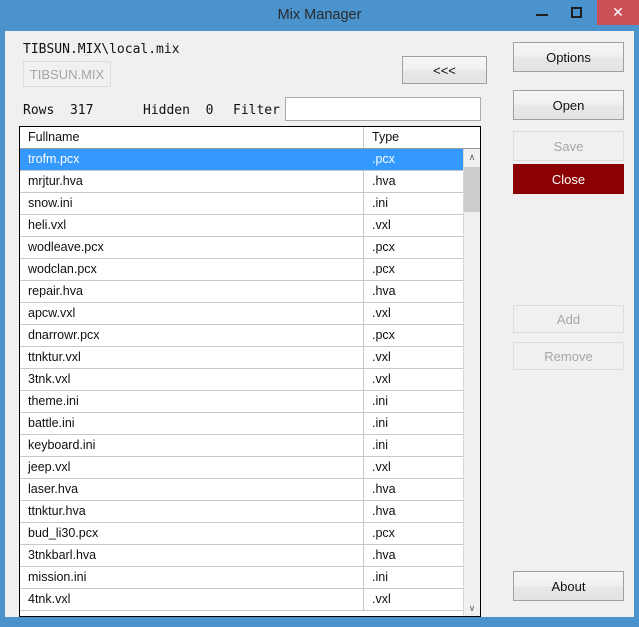 This screenshot has height=627, width=639. What do you see at coordinates (52, 313) in the screenshot?
I see `cell-fullname: apcw.vxl` at bounding box center [52, 313].